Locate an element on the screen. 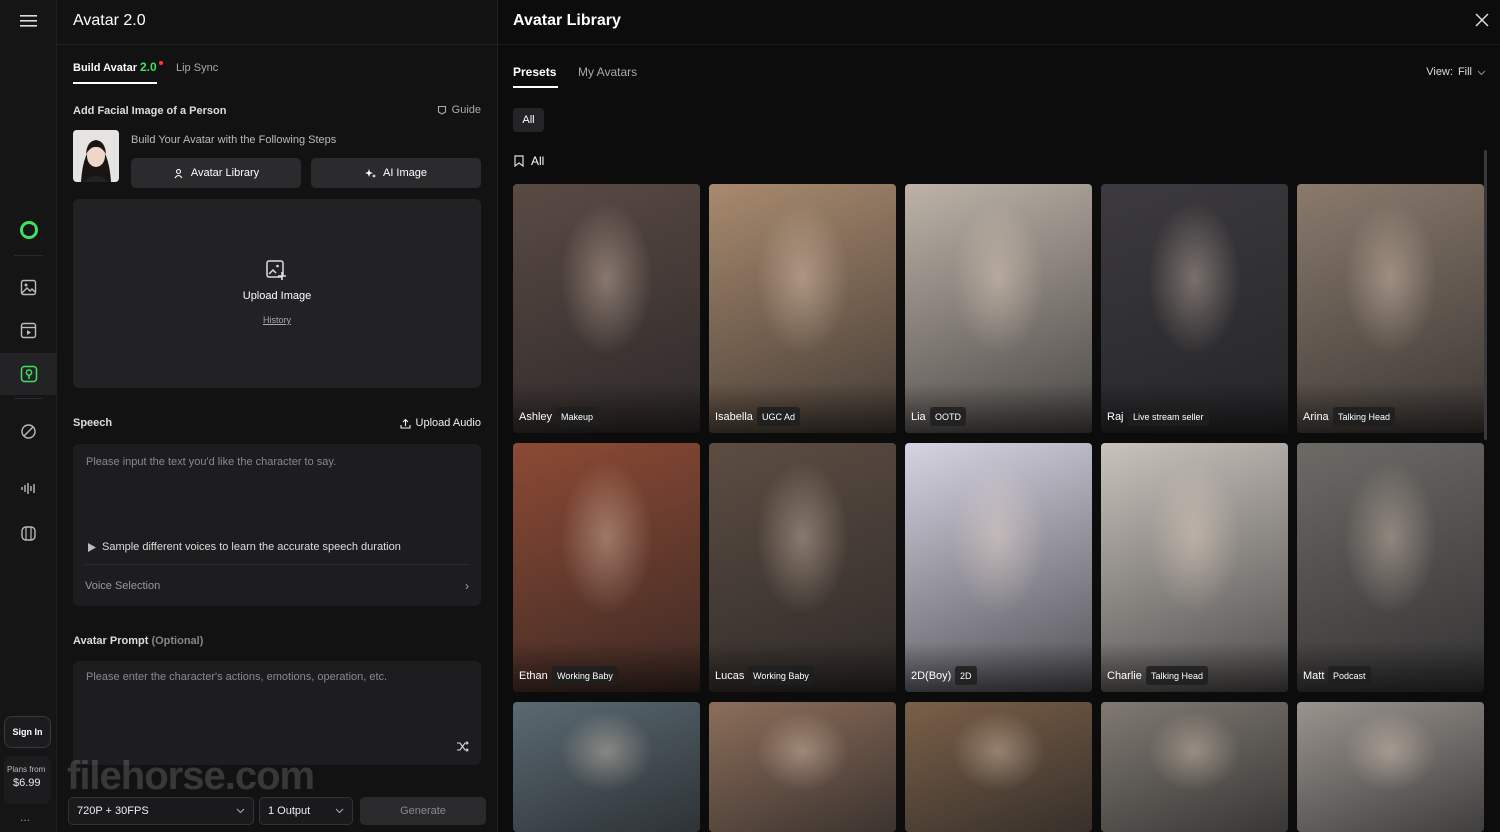 This screenshot has height=832, width=1500. avatar-card: Lia OOTD is located at coordinates (998, 308).